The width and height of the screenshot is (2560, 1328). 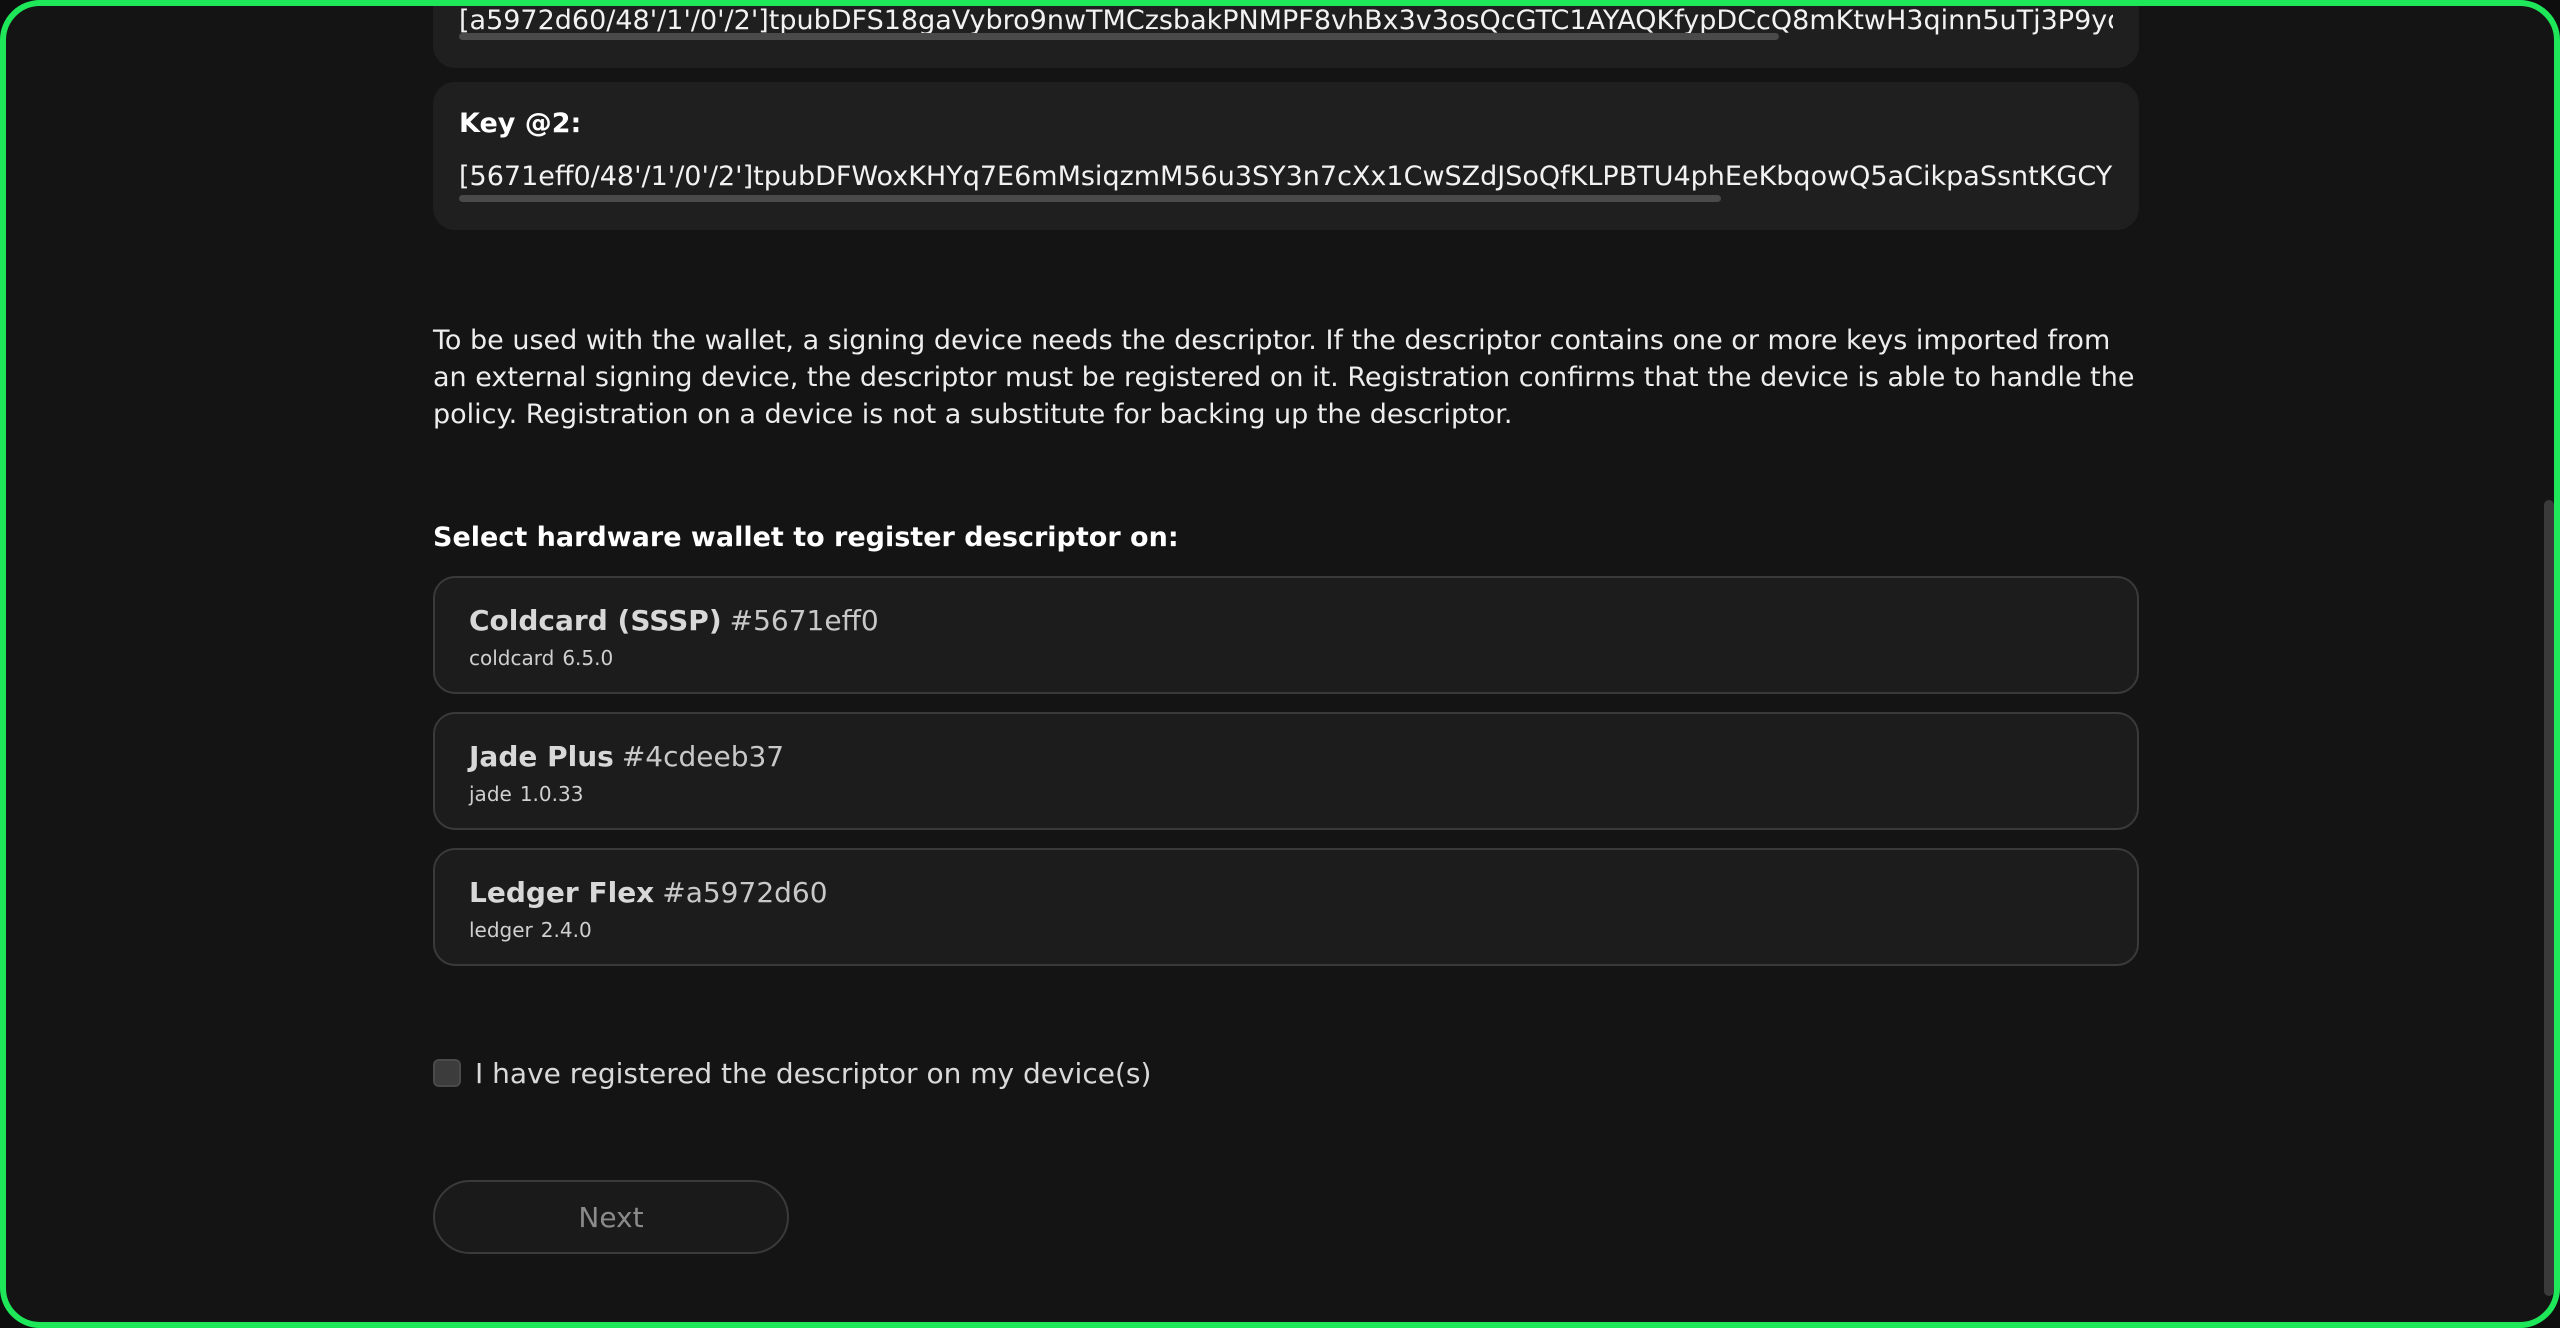 What do you see at coordinates (541, 756) in the screenshot?
I see `device-name: Jade Plus` at bounding box center [541, 756].